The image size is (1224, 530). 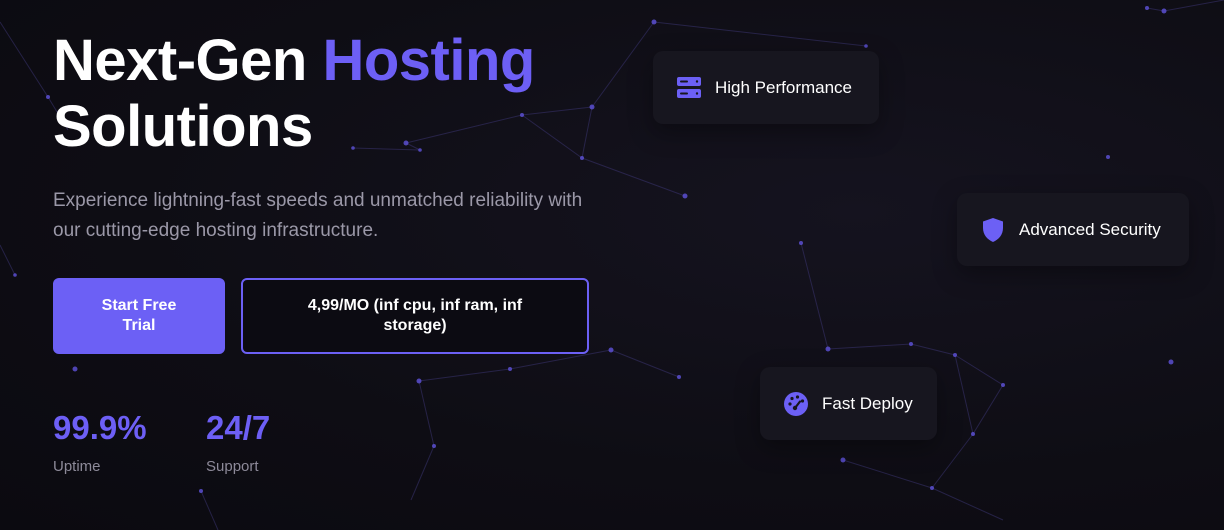 I want to click on pricing-plan-button: 4,99/MO (inf cpu, inf ram, inf storage), so click(x=415, y=316).